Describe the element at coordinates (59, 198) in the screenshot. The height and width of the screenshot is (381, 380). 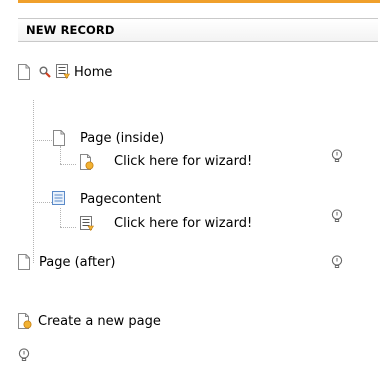
I see `content-element-icon` at that location.